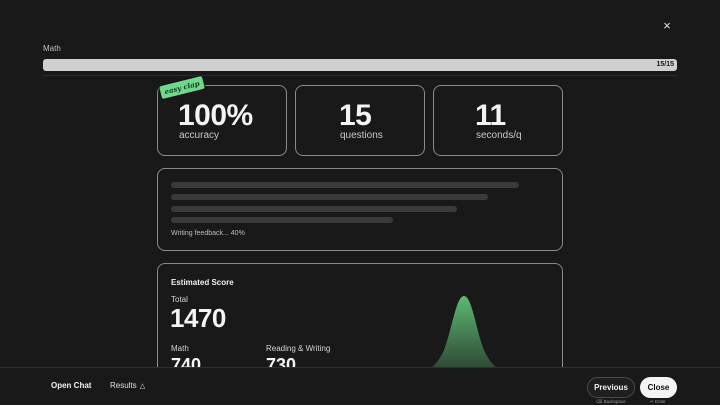  I want to click on bell-curve-area, so click(464, 335).